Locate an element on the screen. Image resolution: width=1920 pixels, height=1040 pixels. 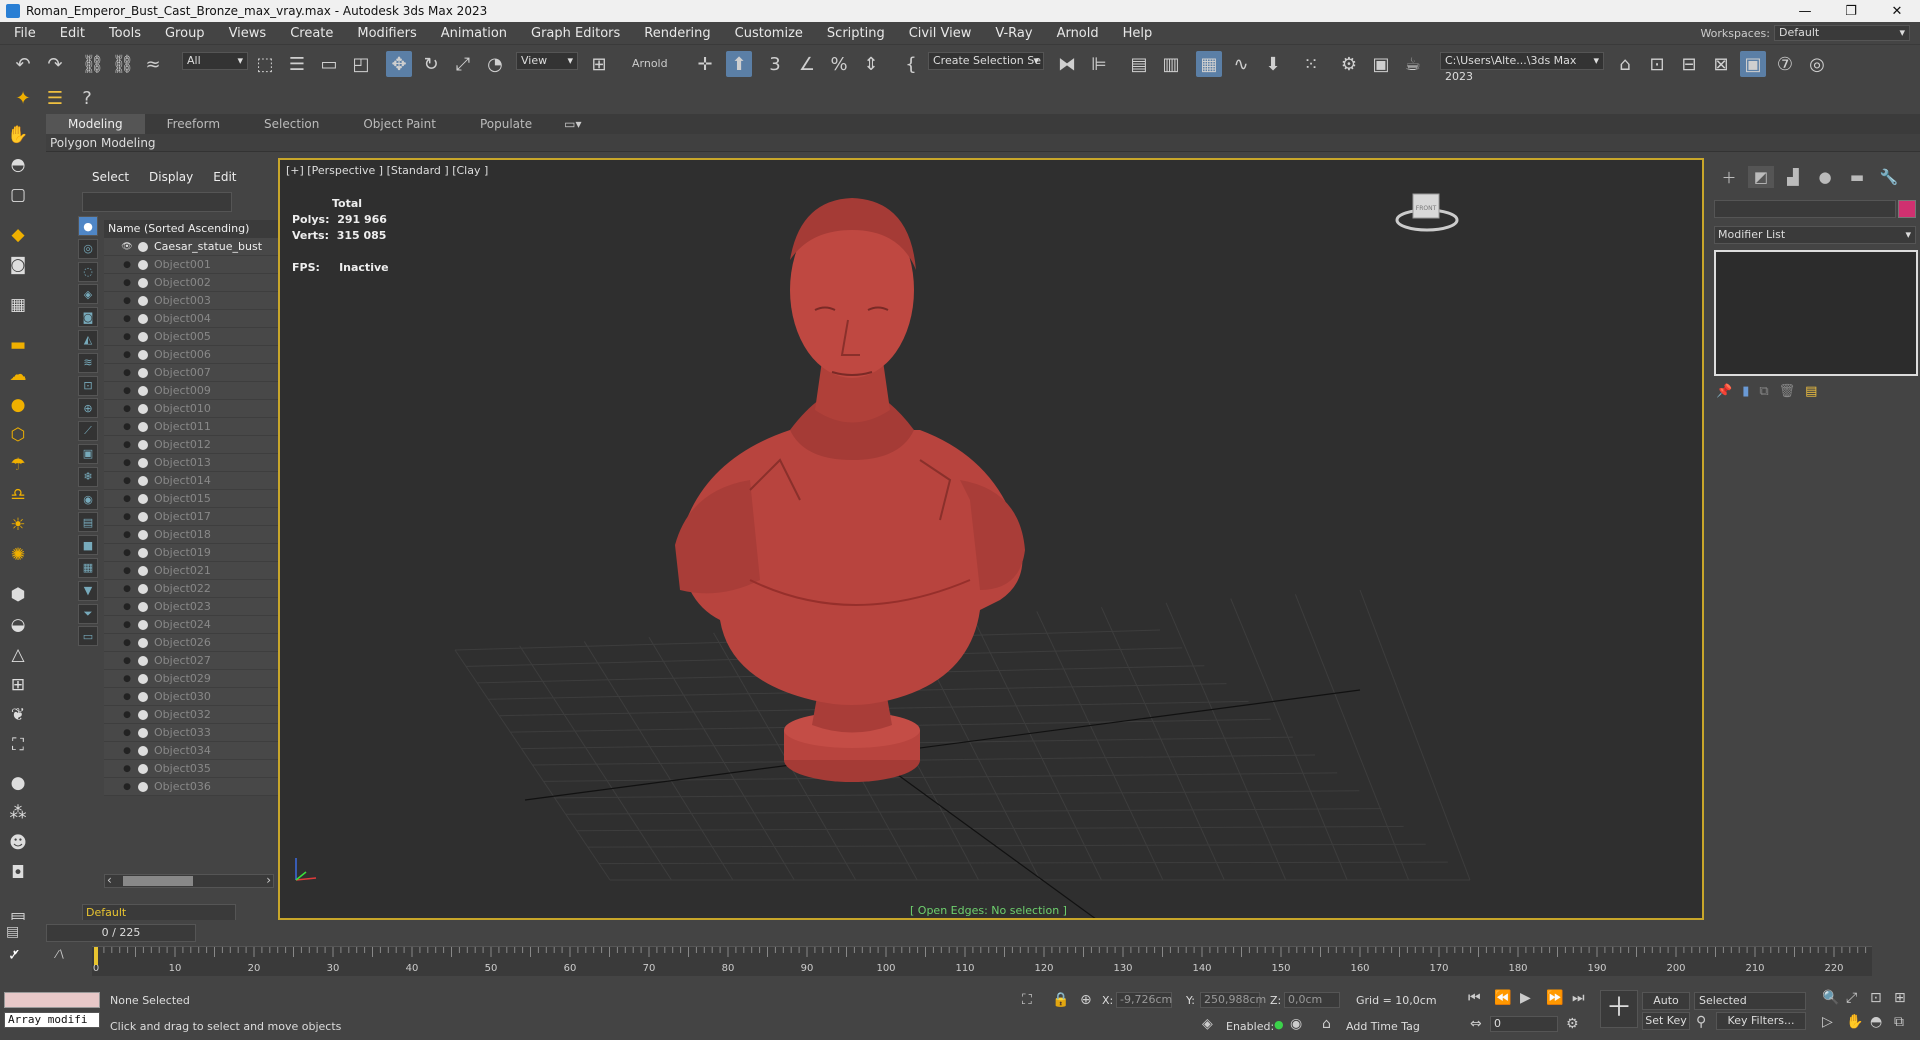
particles-icon: ⛶ is located at coordinates (18, 745).